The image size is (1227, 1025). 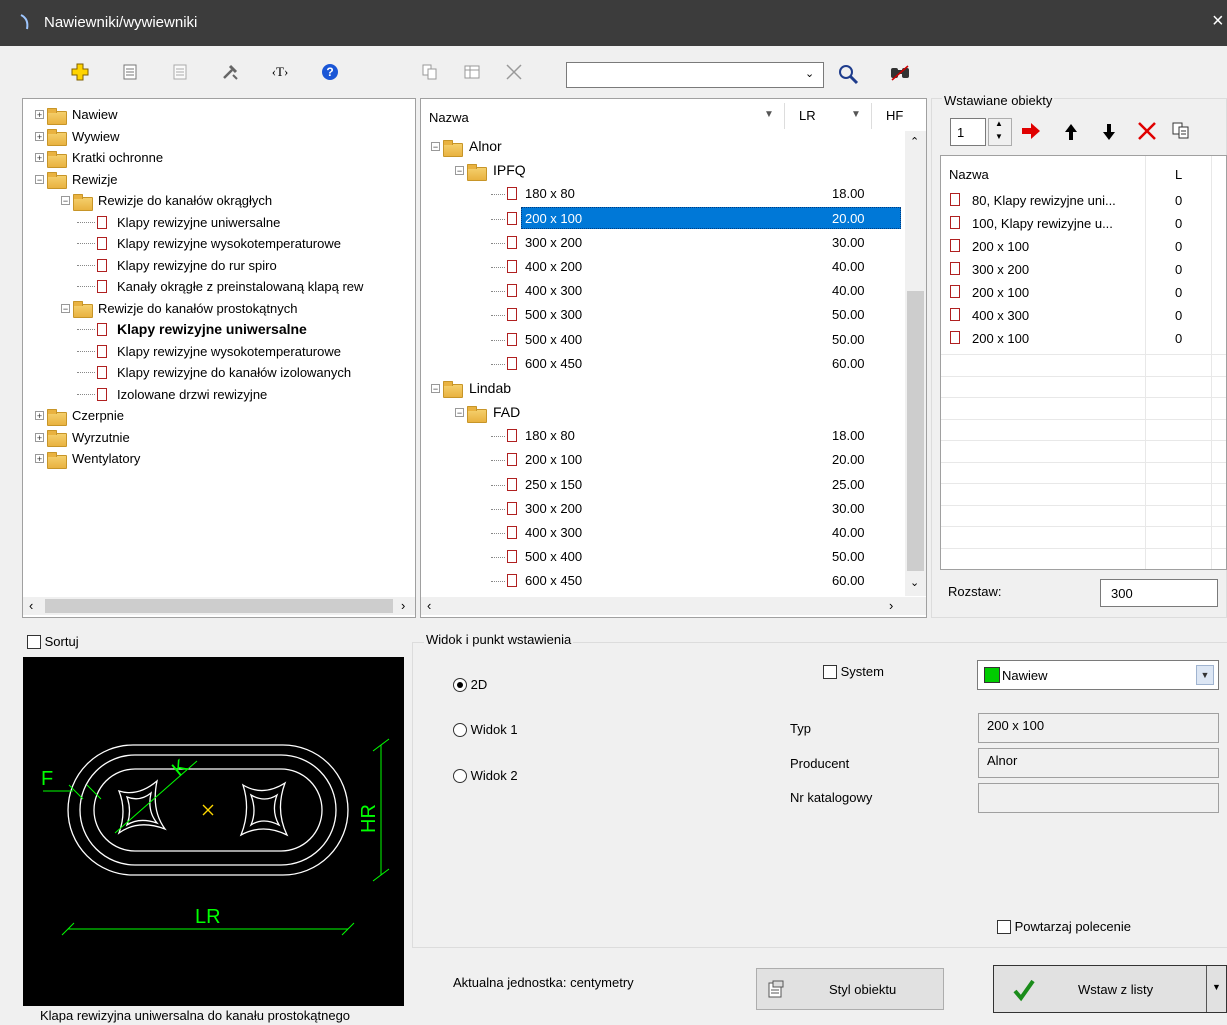 What do you see at coordinates (830, 671) in the screenshot?
I see `system-checkbox-box` at bounding box center [830, 671].